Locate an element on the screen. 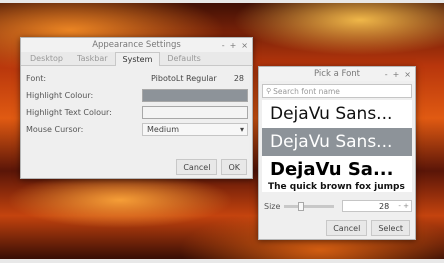 This screenshot has height=263, width=444. highlight-colour-row: Highlight Colour: is located at coordinates (137, 95).